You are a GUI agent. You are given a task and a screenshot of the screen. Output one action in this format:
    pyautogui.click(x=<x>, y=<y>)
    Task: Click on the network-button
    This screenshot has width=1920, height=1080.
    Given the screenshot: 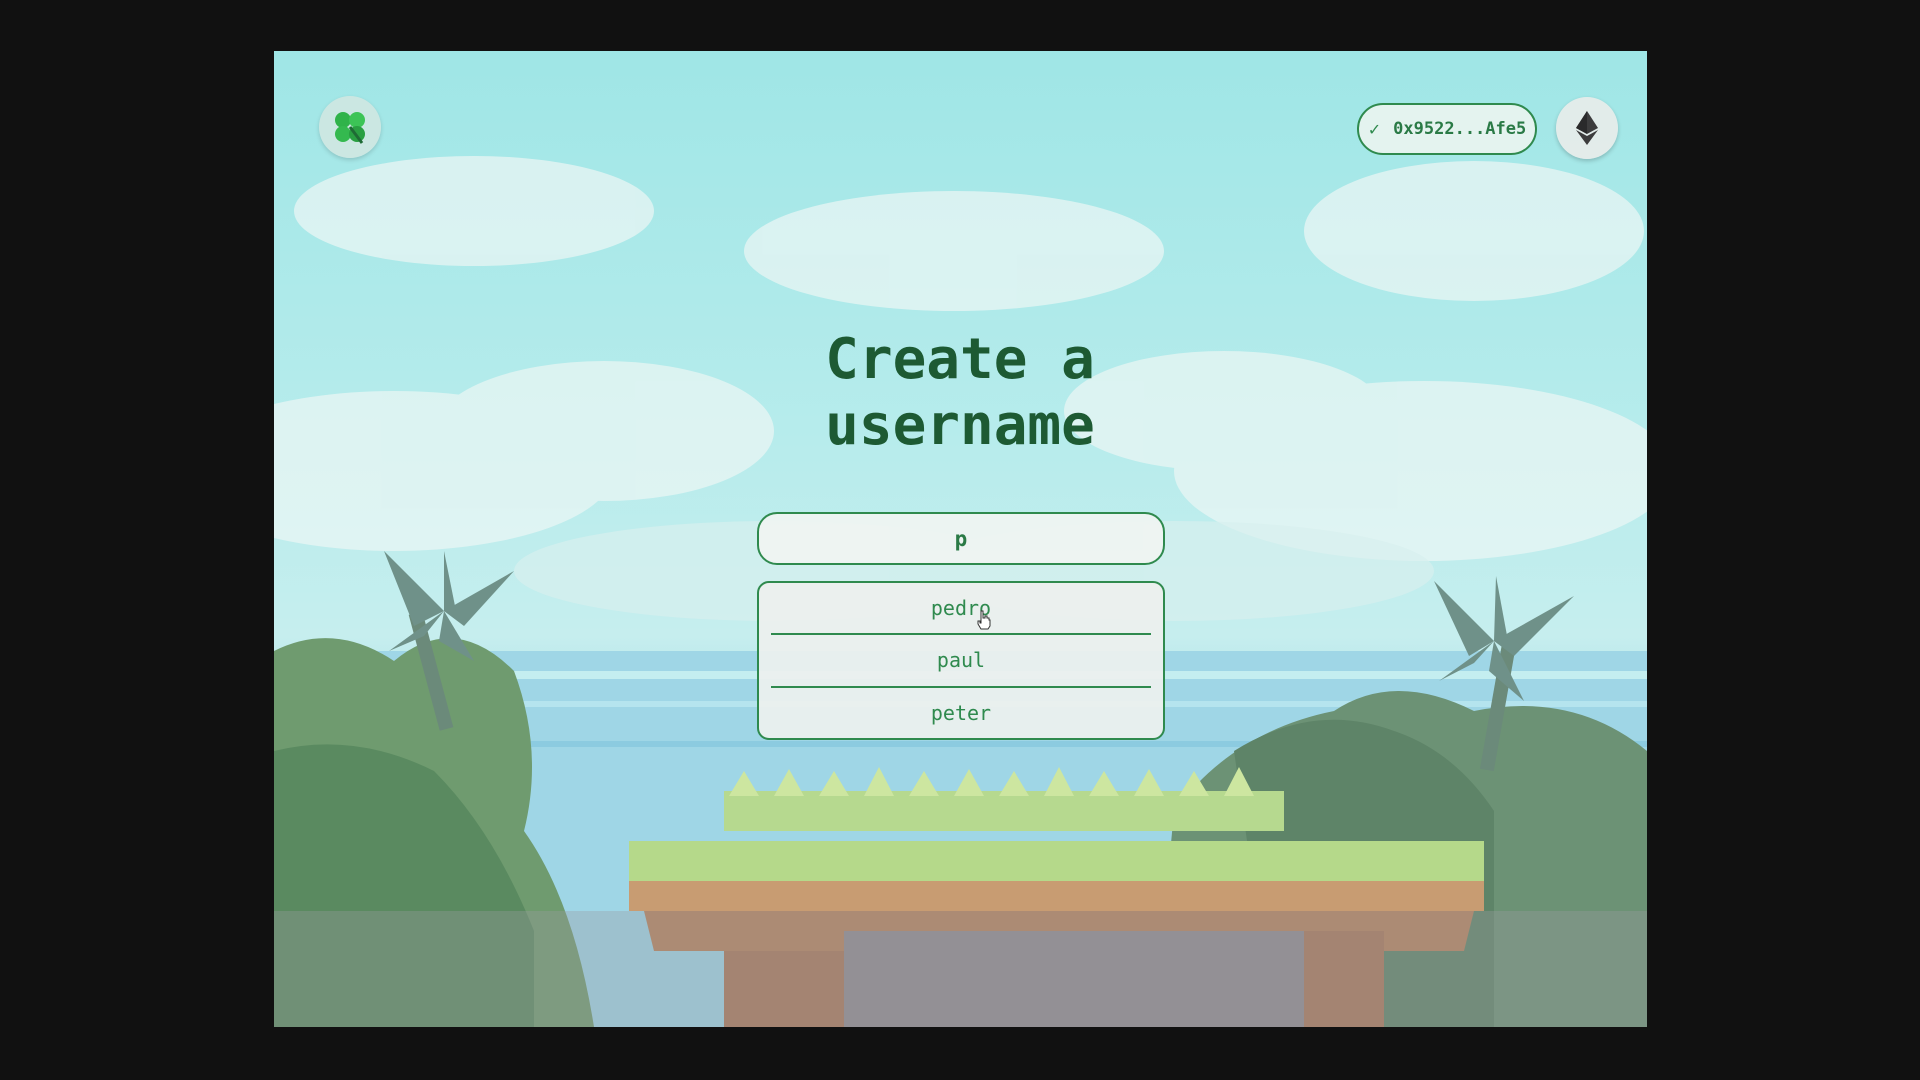 What is the action you would take?
    pyautogui.click(x=1587, y=128)
    